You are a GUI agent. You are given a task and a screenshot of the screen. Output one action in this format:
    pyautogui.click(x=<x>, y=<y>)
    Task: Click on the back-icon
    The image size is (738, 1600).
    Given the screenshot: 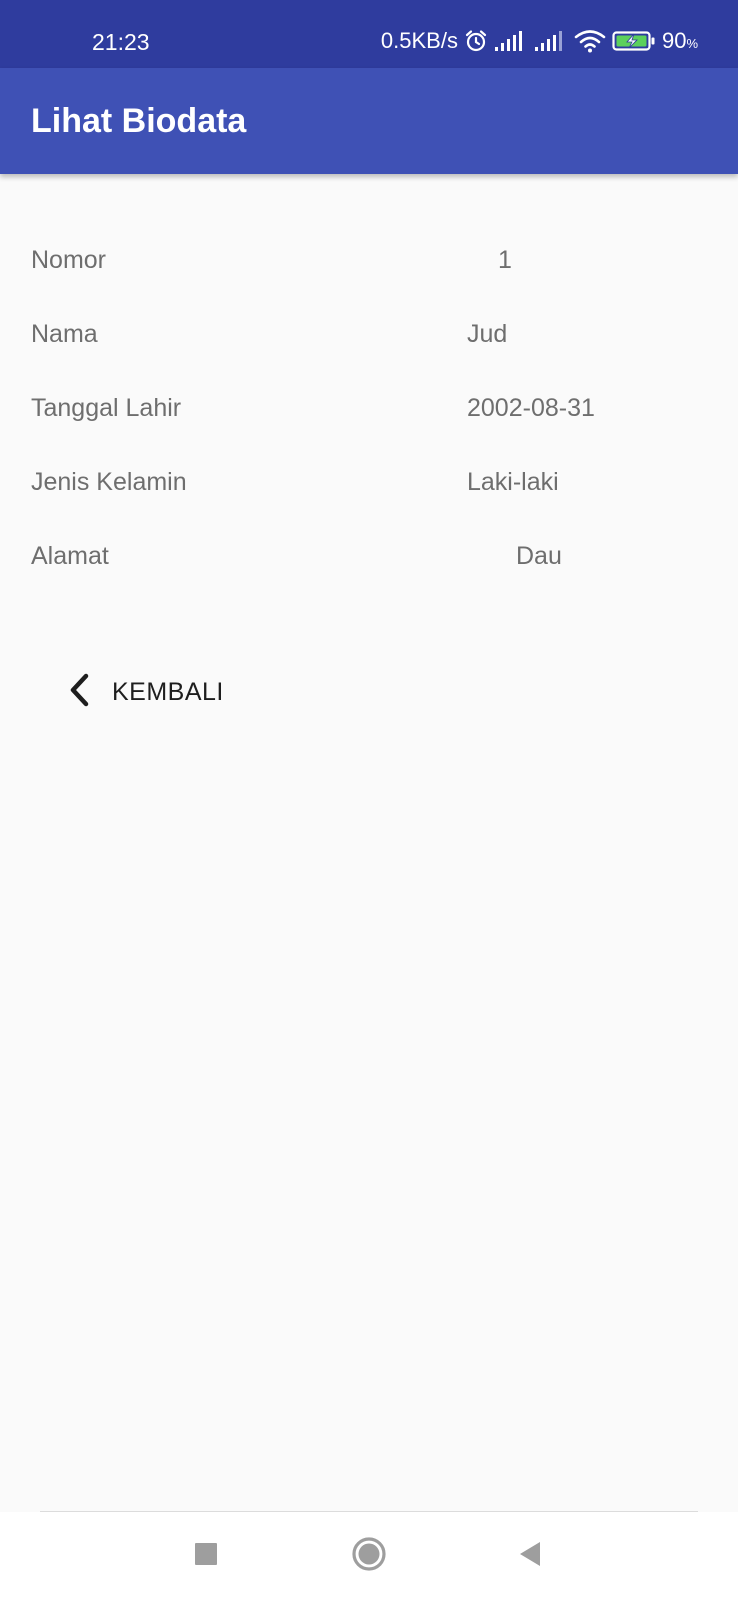 What is the action you would take?
    pyautogui.click(x=530, y=1556)
    